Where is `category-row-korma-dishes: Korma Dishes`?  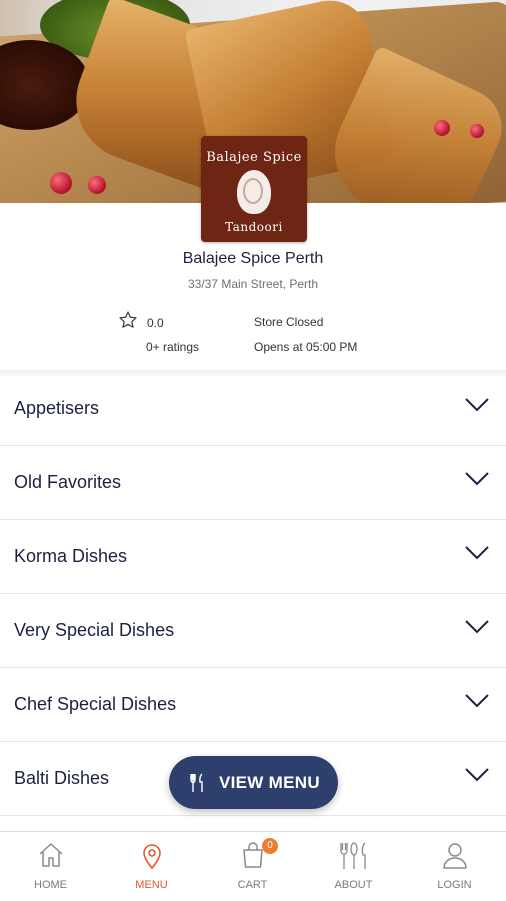 category-row-korma-dishes: Korma Dishes is located at coordinates (253, 557).